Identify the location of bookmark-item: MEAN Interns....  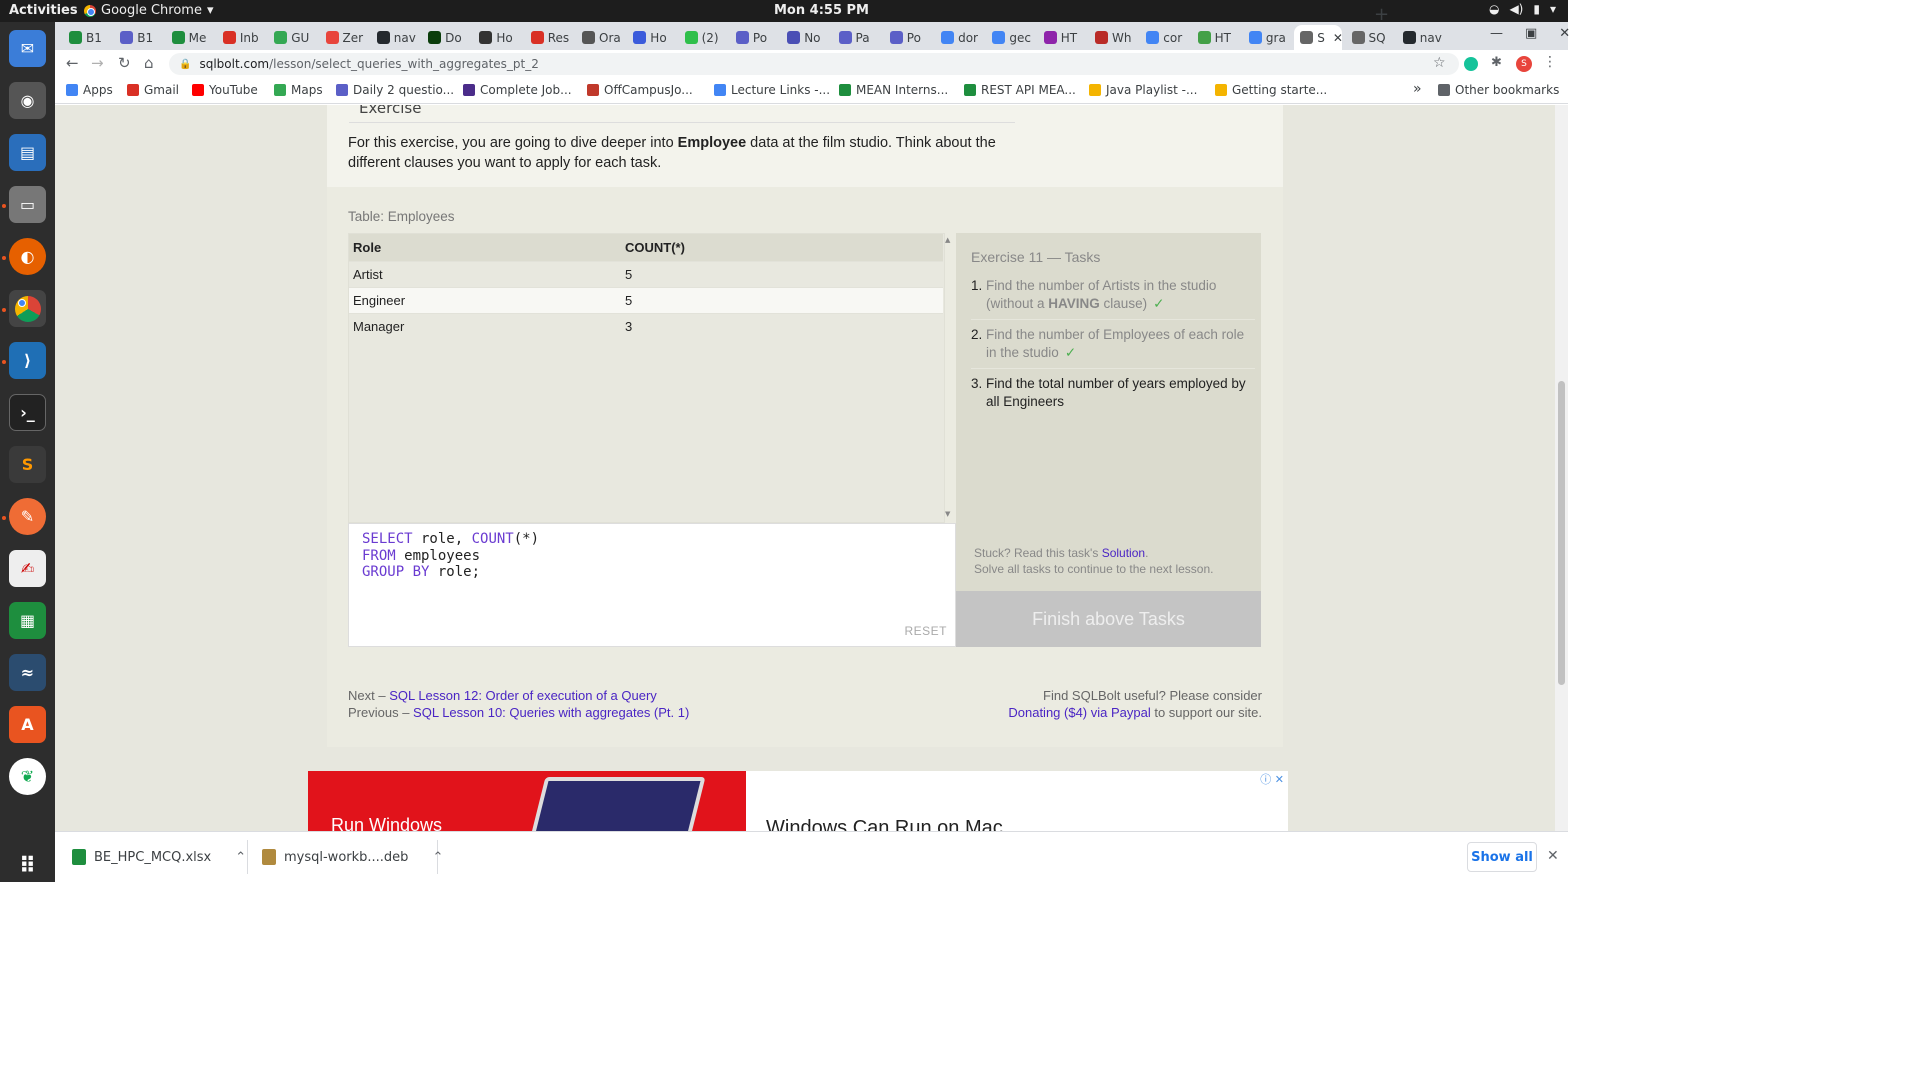
(893, 90).